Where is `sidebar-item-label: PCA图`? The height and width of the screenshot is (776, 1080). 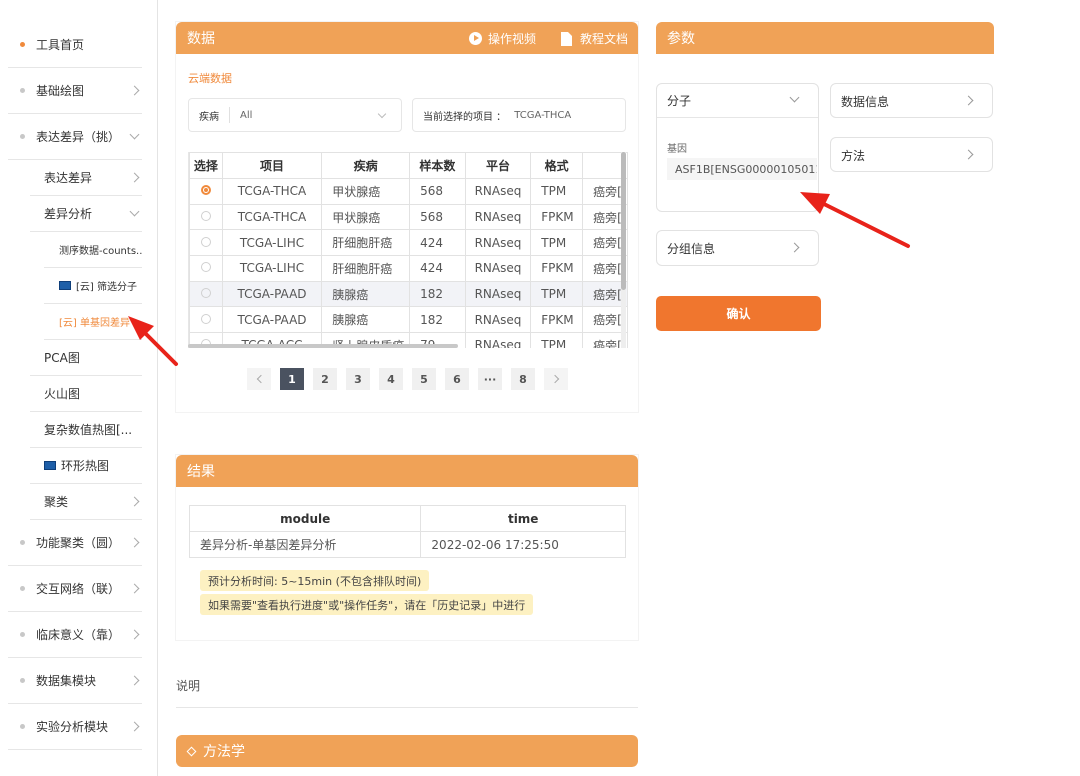 sidebar-item-label: PCA图 is located at coordinates (62, 358).